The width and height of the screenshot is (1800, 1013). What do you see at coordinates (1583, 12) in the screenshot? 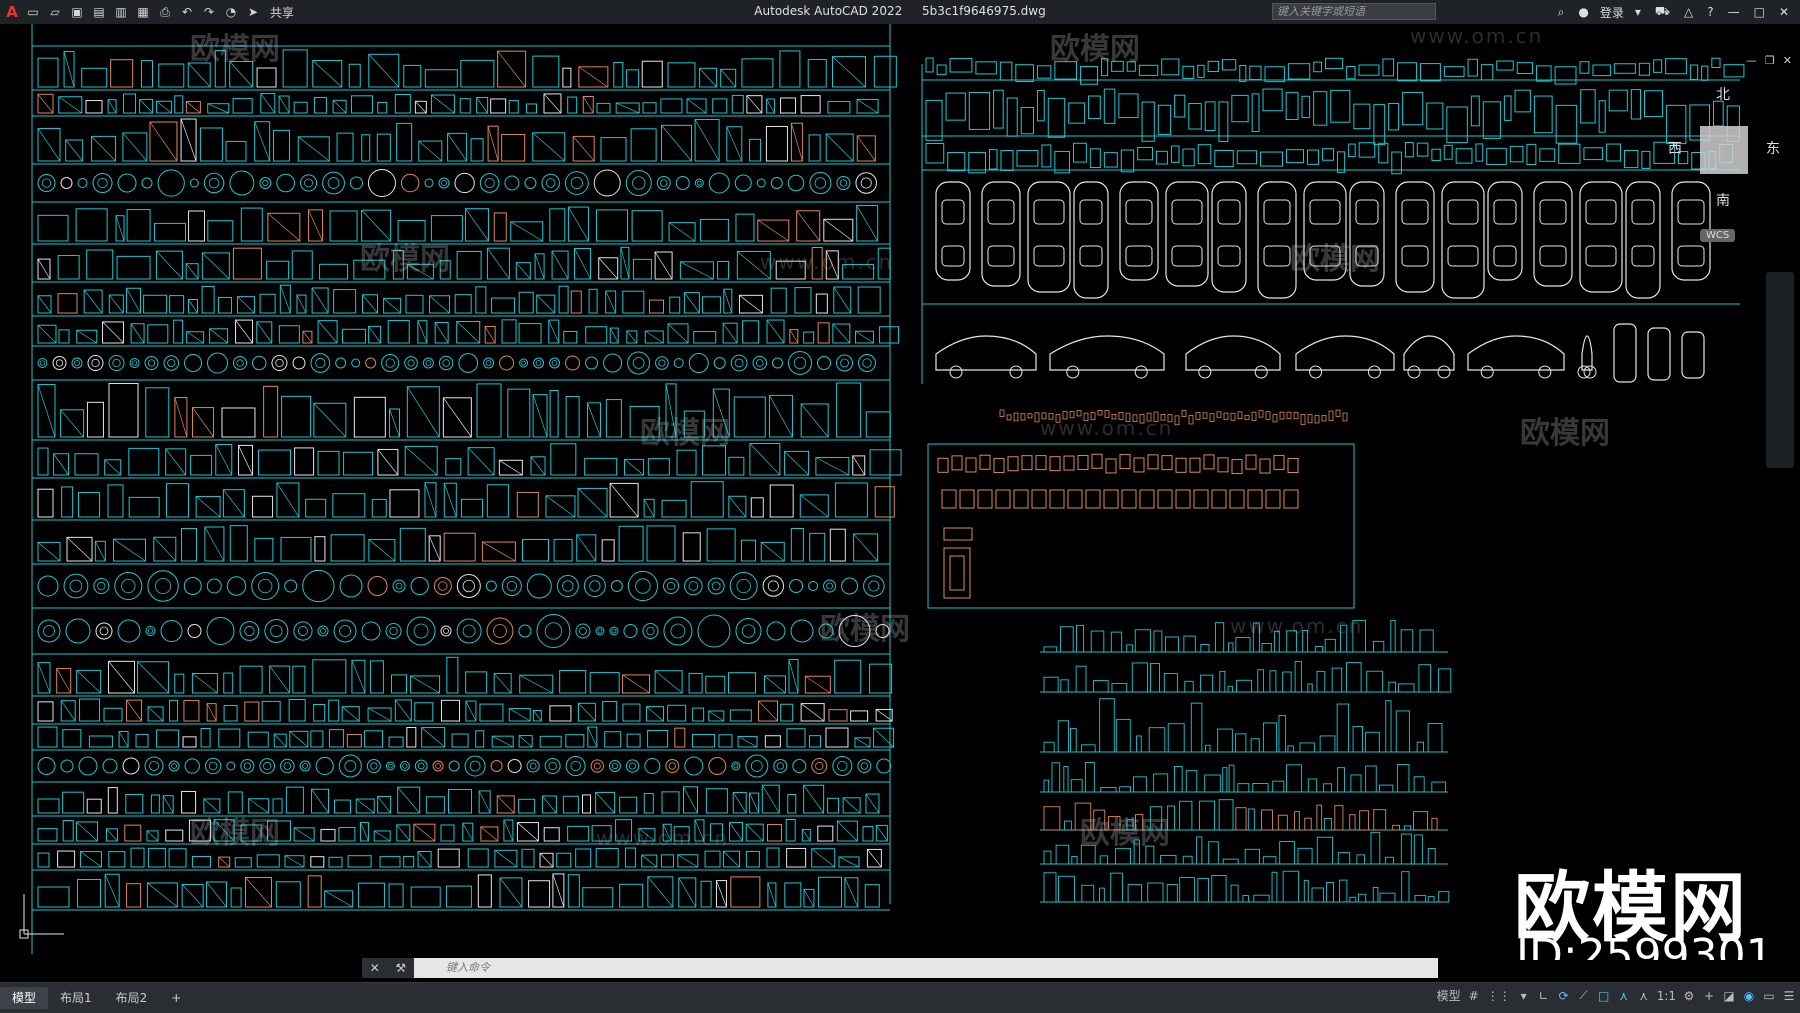
I see `user-icon: ●` at bounding box center [1583, 12].